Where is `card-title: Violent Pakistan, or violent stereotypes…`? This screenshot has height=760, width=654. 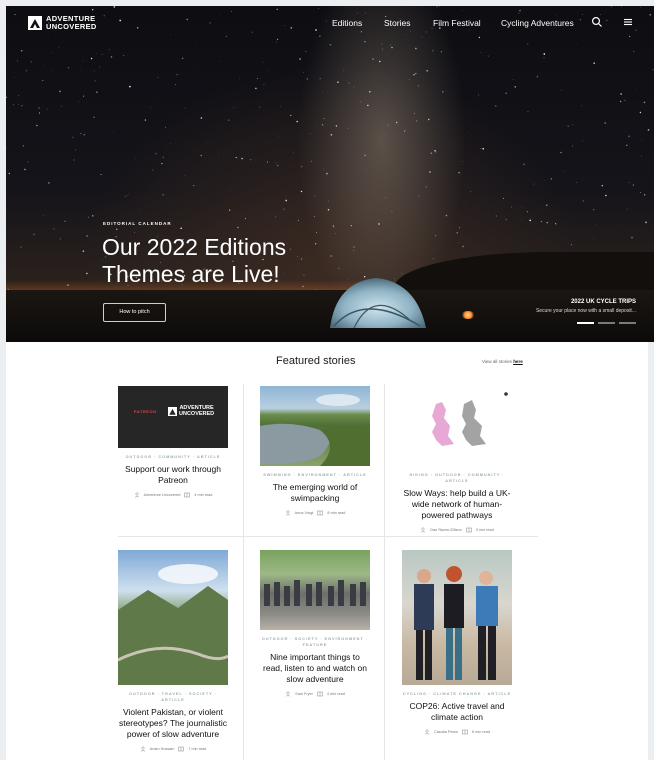
card-title: Violent Pakistan, or violent stereotypes… is located at coordinates (173, 723).